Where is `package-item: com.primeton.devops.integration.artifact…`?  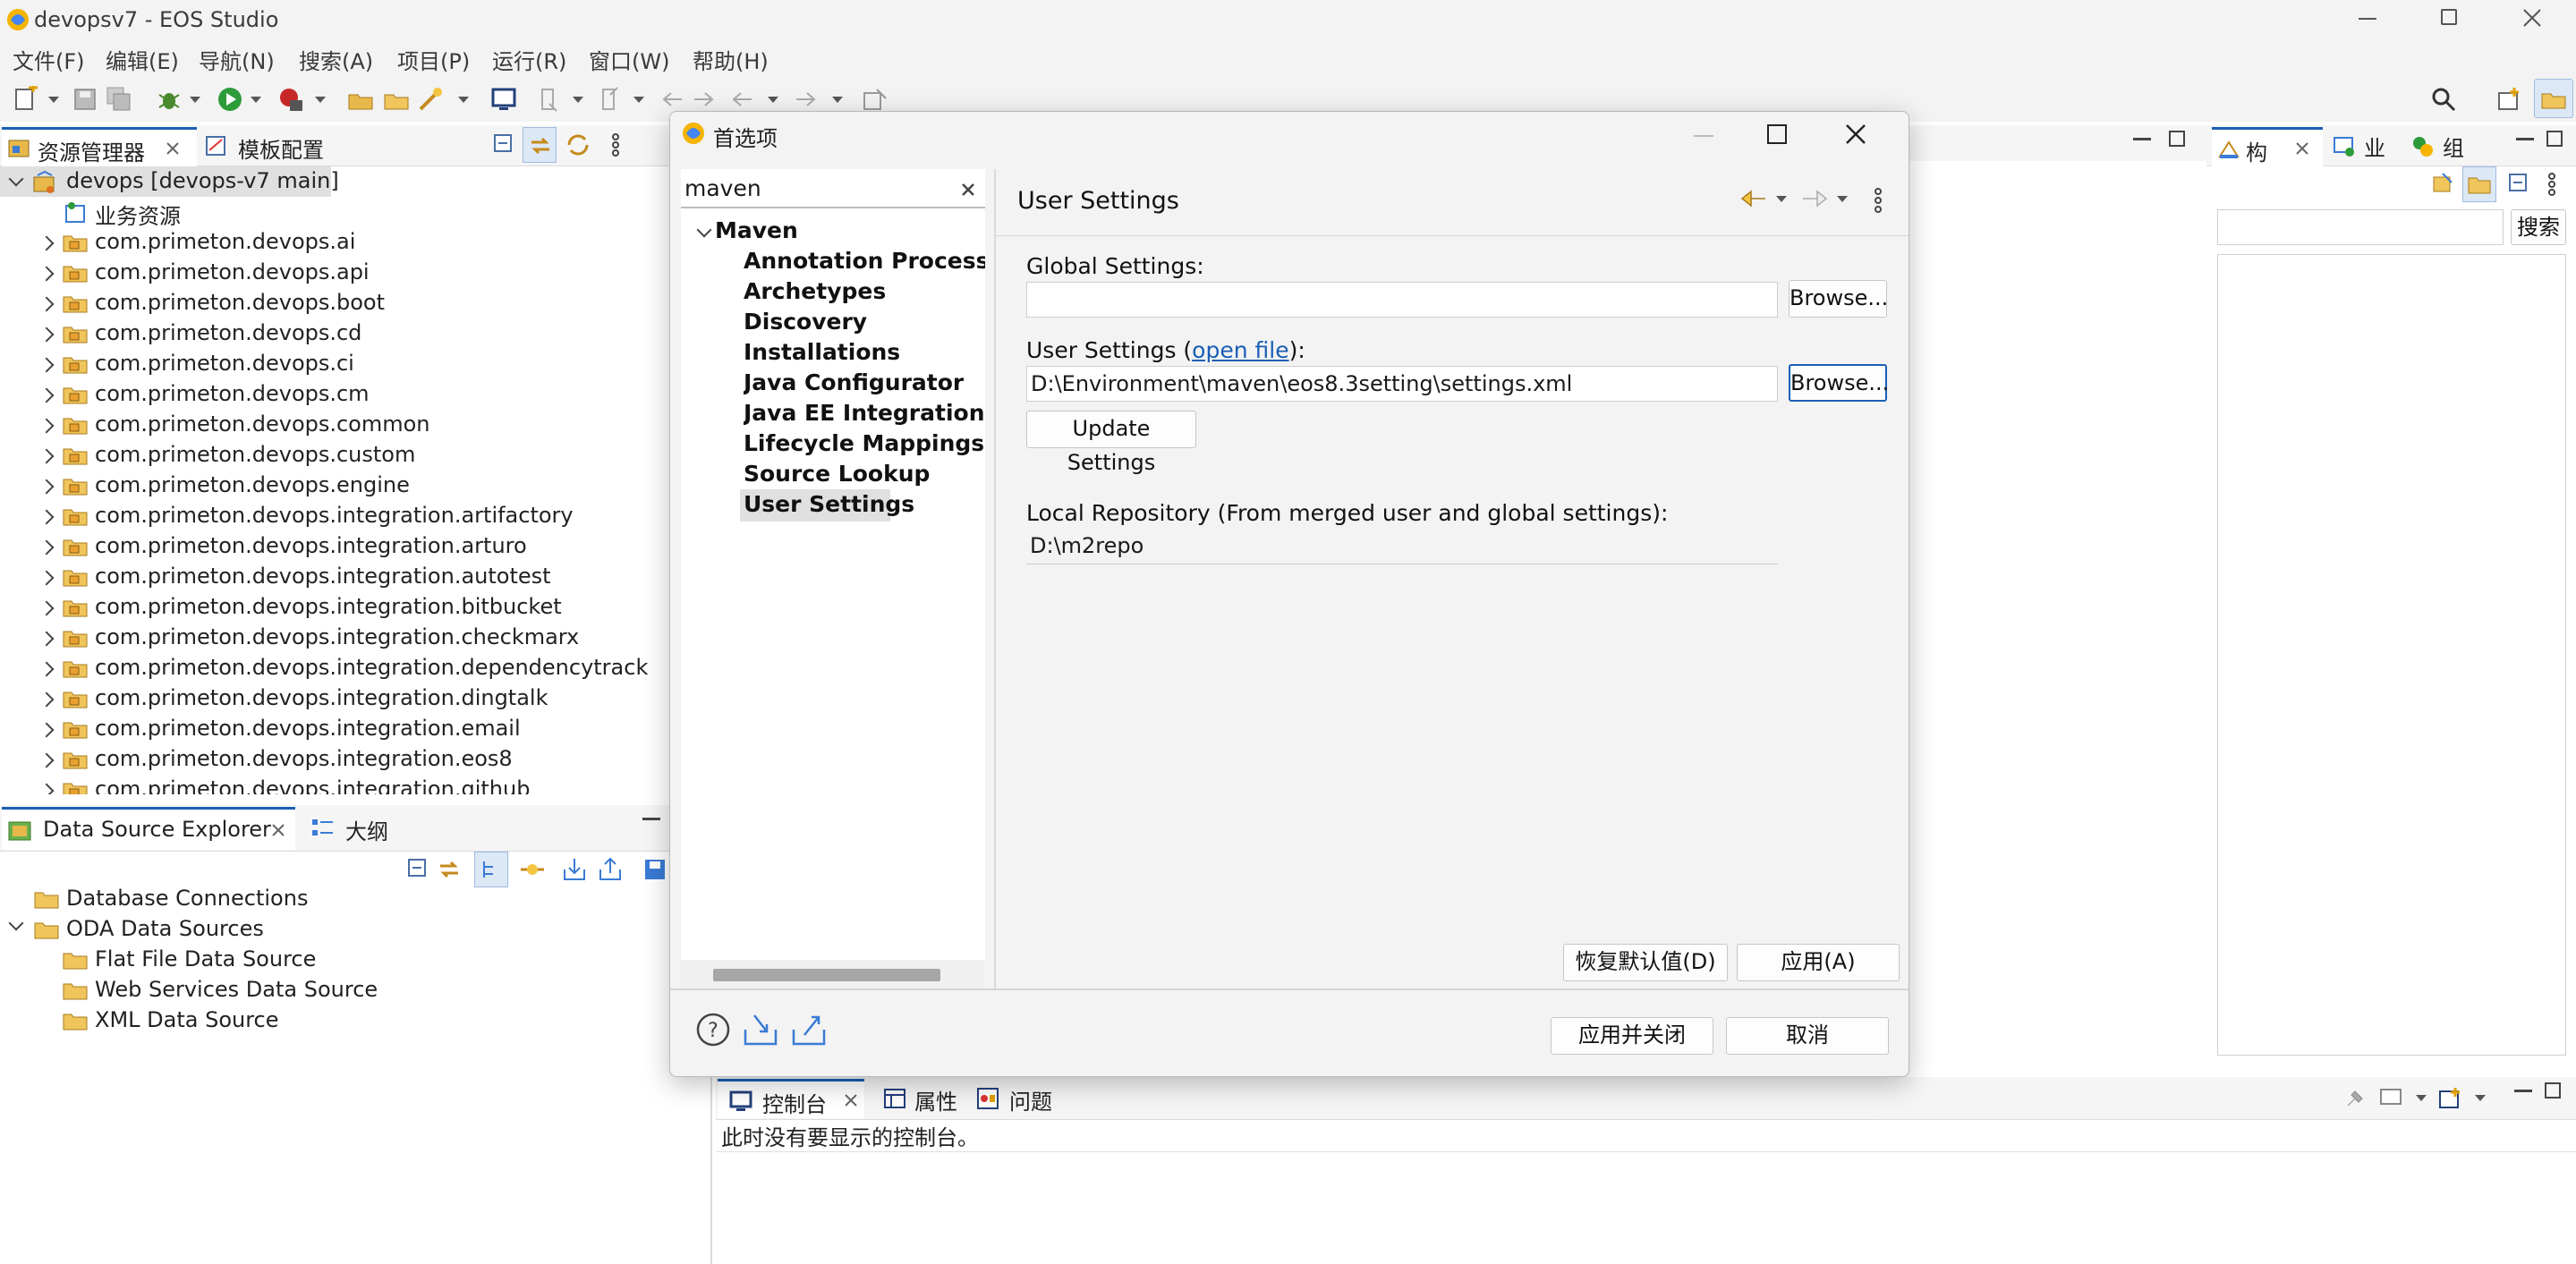 package-item: com.primeton.devops.integration.artifact… is located at coordinates (334, 515).